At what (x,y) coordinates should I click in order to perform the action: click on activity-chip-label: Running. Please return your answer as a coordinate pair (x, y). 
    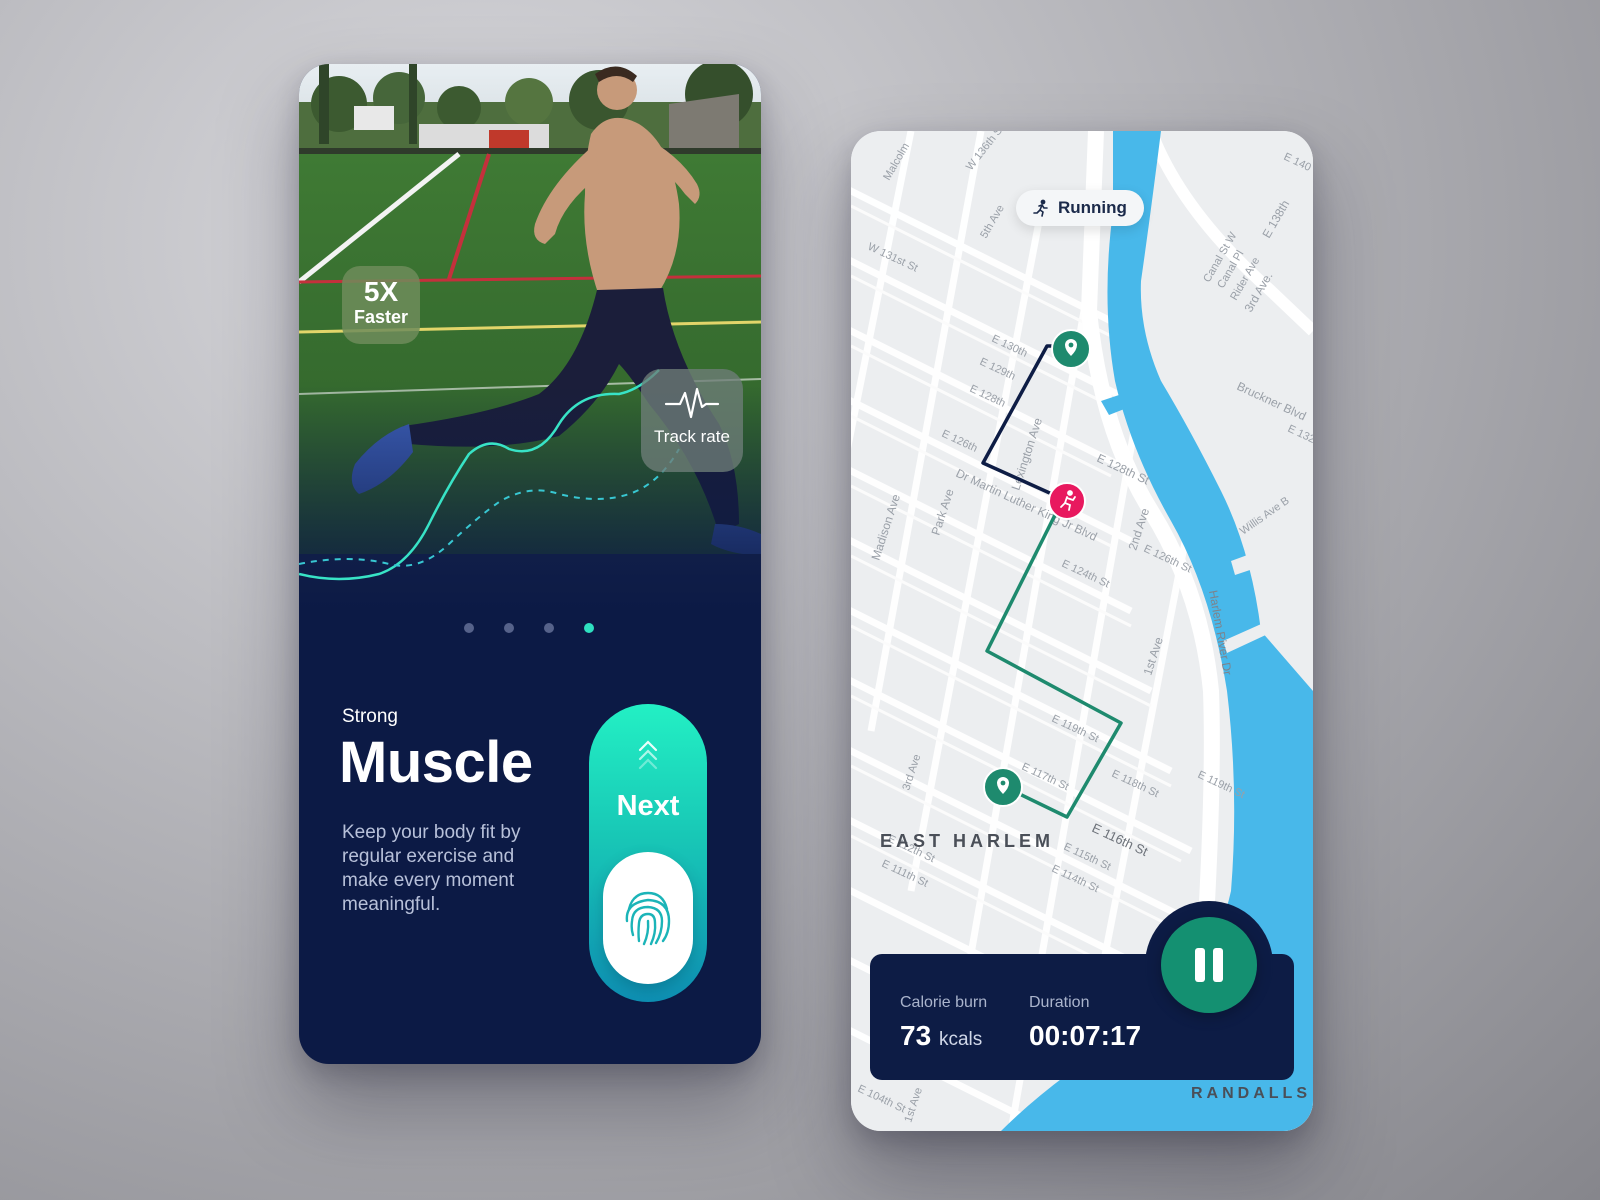
    Looking at the image, I should click on (1092, 207).